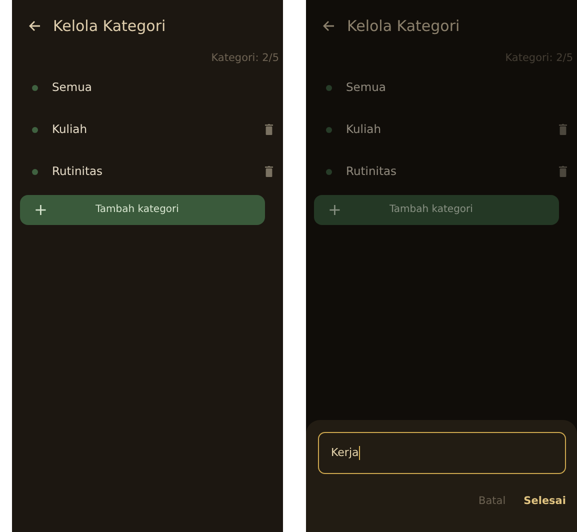 Image resolution: width=577 pixels, height=532 pixels. I want to click on done-button: Selesai, so click(545, 502).